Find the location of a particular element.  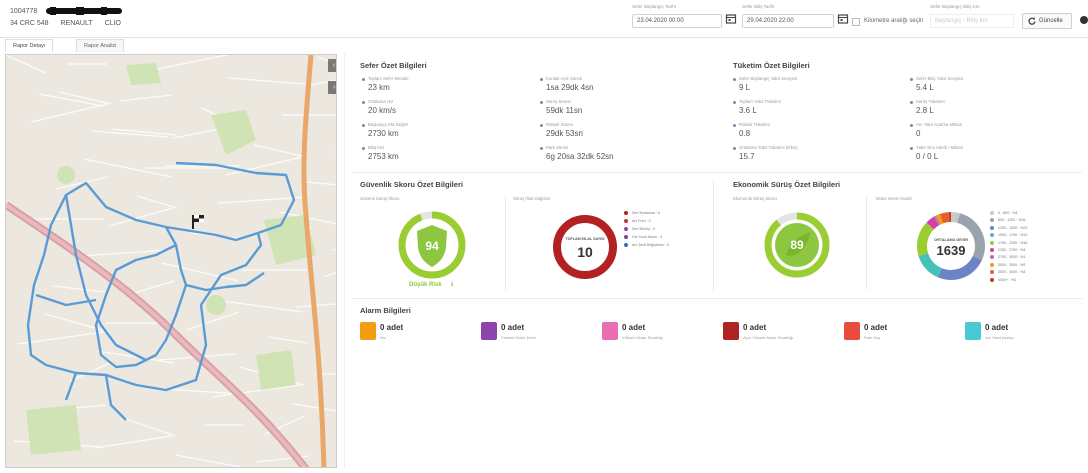

summary-item-value: 15.7 is located at coordinates (747, 156).